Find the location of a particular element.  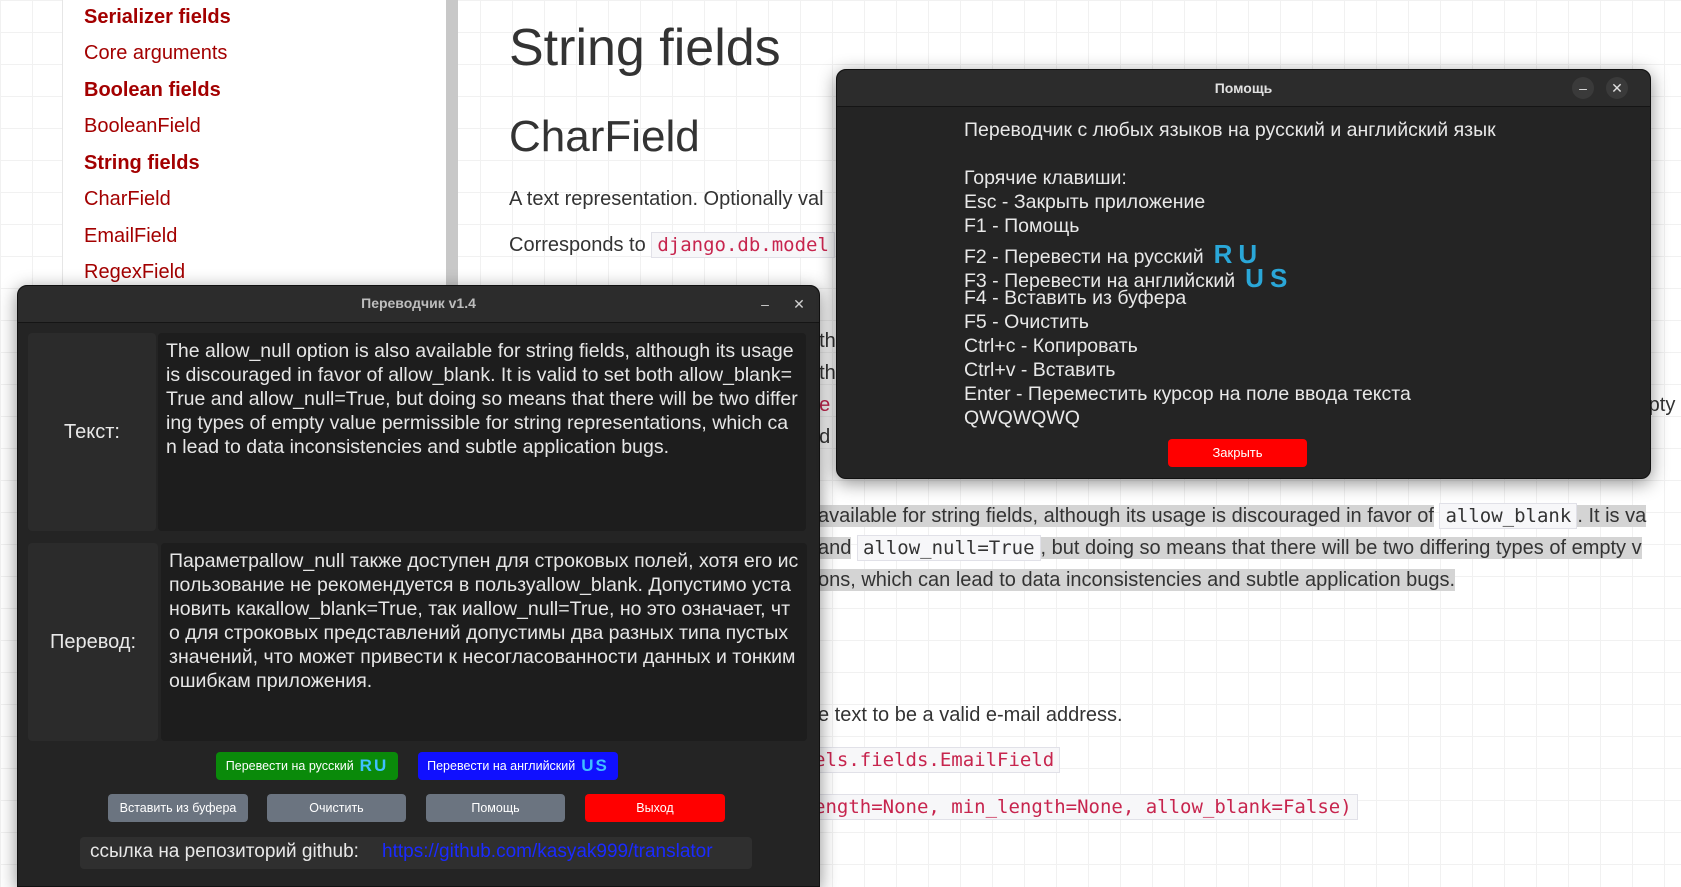

corresponds-text: Corresponds to is located at coordinates (577, 245).